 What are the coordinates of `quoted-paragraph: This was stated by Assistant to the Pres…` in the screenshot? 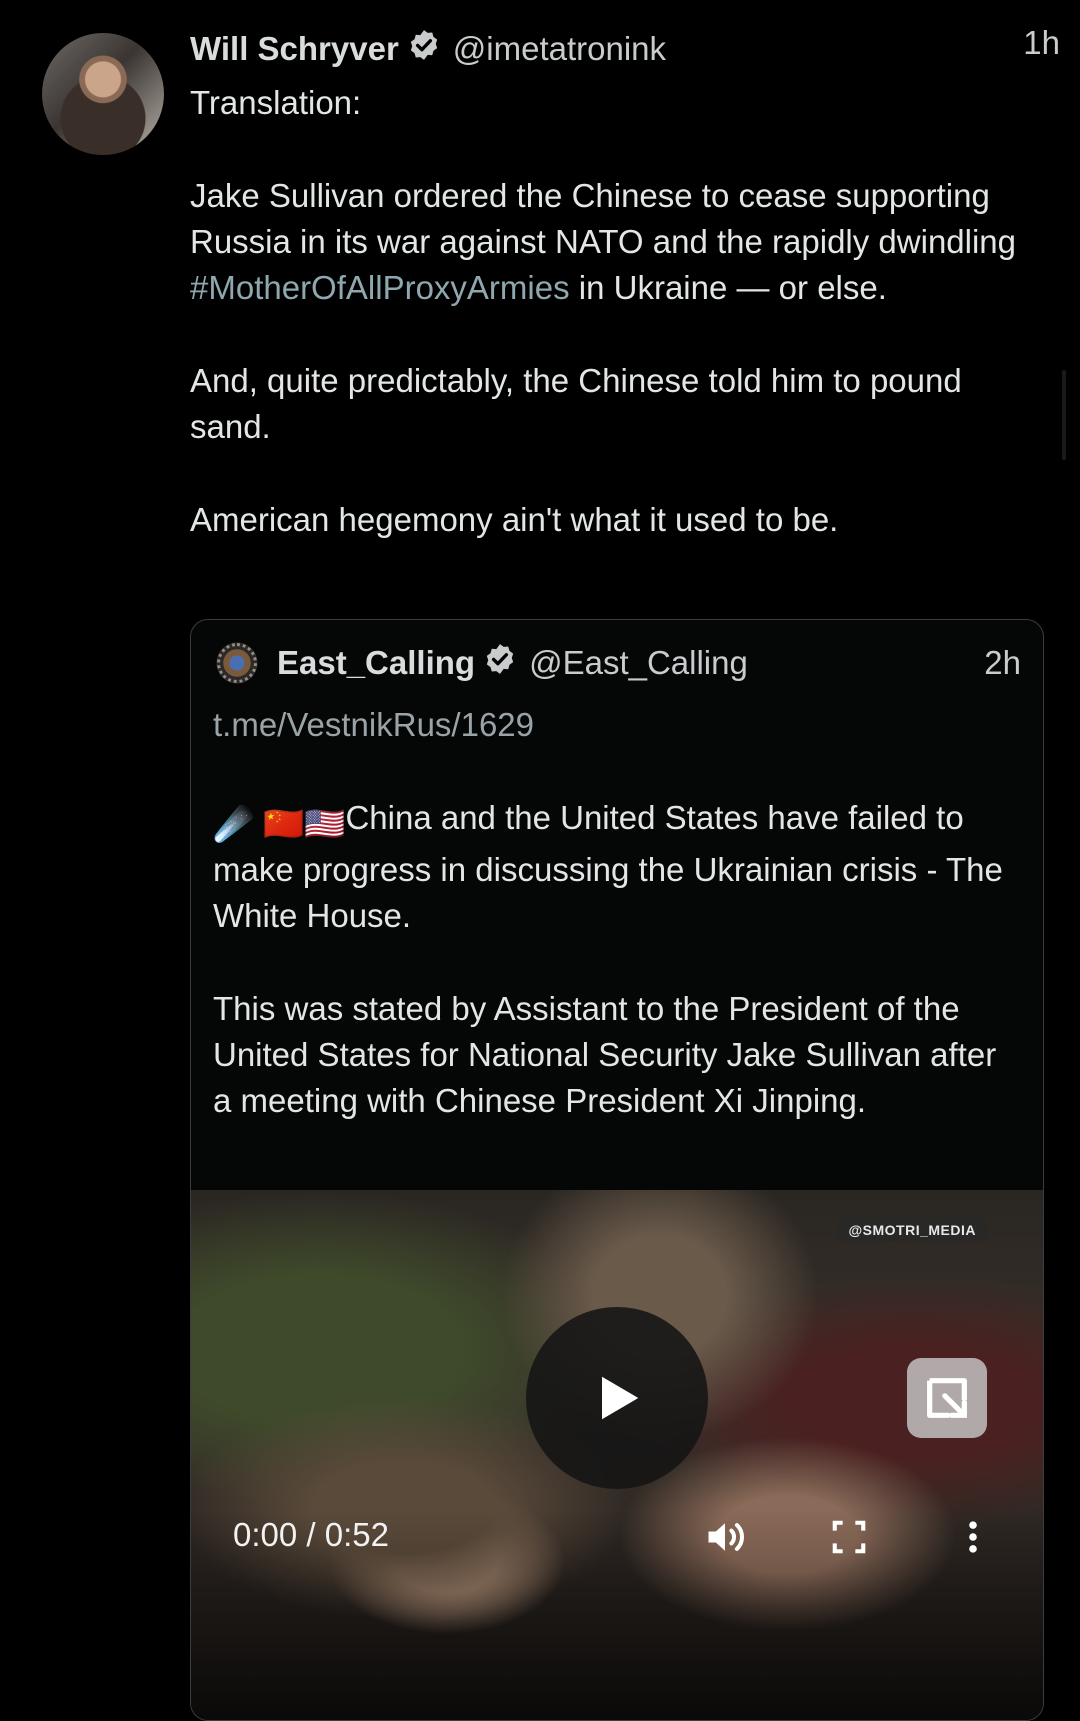 It's located at (605, 1054).